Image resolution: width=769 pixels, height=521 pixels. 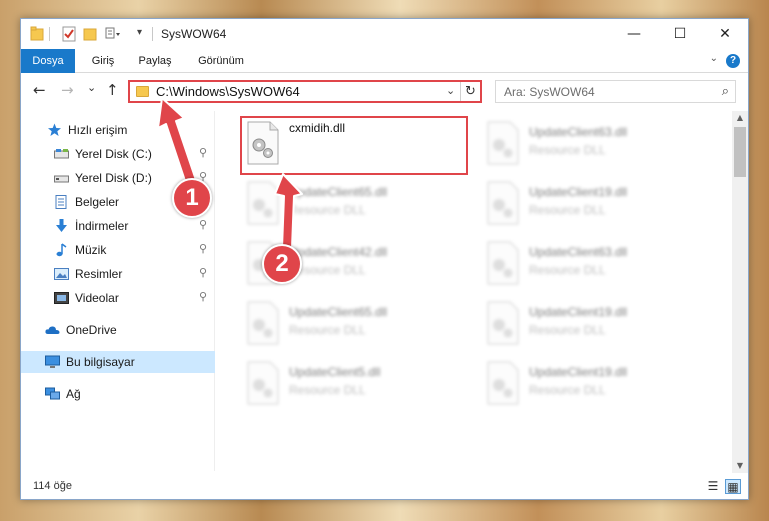 What do you see at coordinates (450, 90) in the screenshot?
I see `address-dropdown-icon: ⌄` at bounding box center [450, 90].